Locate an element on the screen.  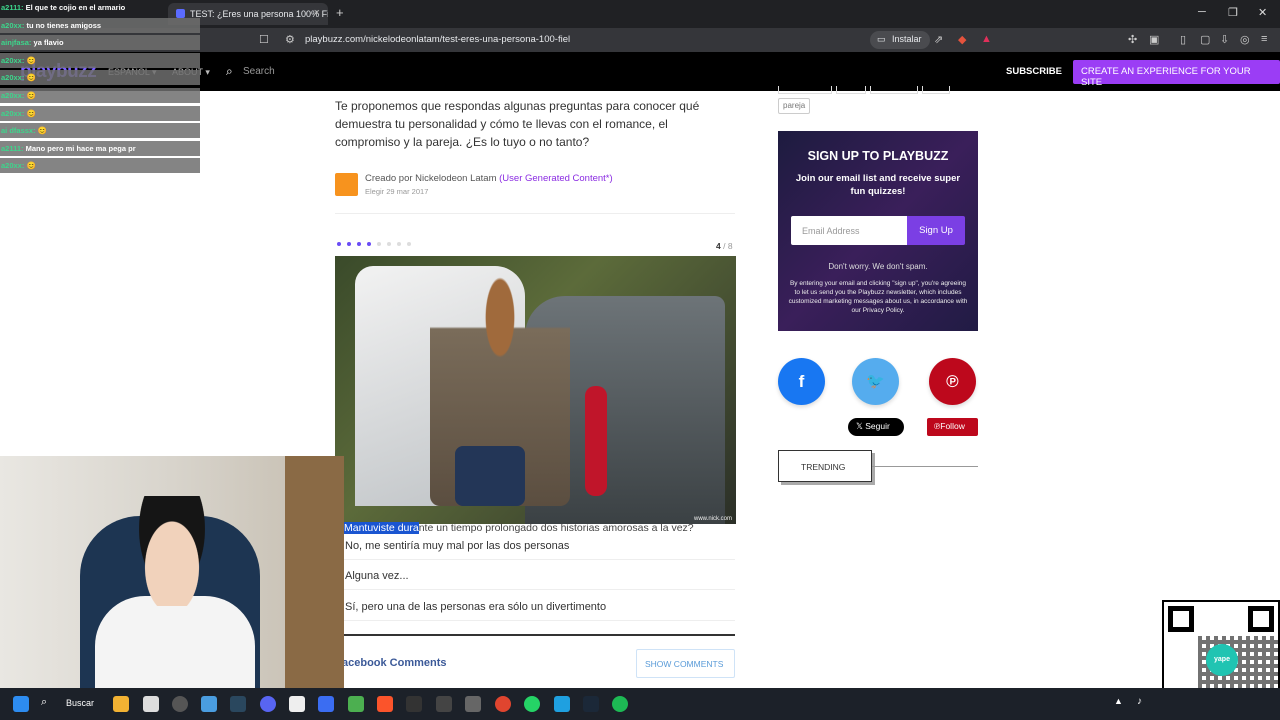
sidebar-icon: ▯ is located at coordinates (1183, 39).